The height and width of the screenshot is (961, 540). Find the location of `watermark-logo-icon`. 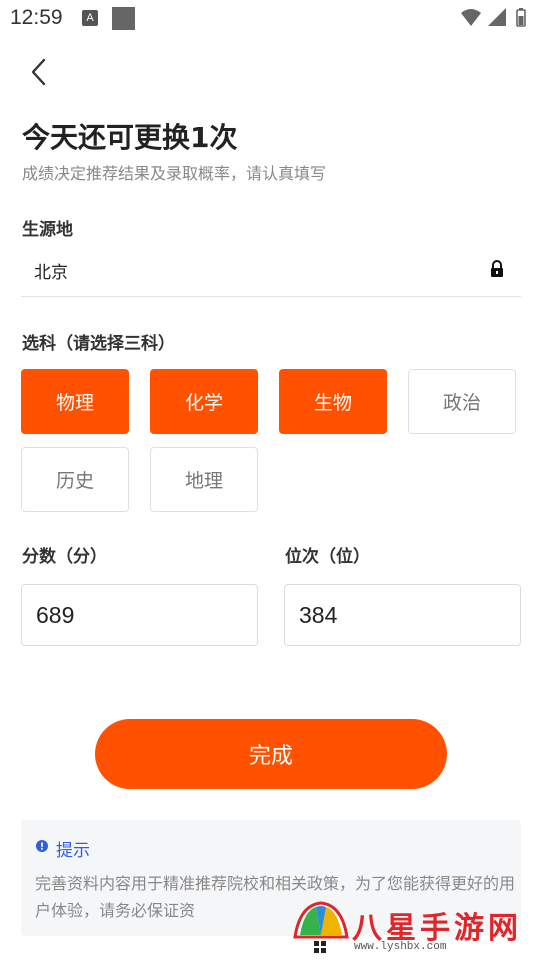

watermark-logo-icon is located at coordinates (321, 927).